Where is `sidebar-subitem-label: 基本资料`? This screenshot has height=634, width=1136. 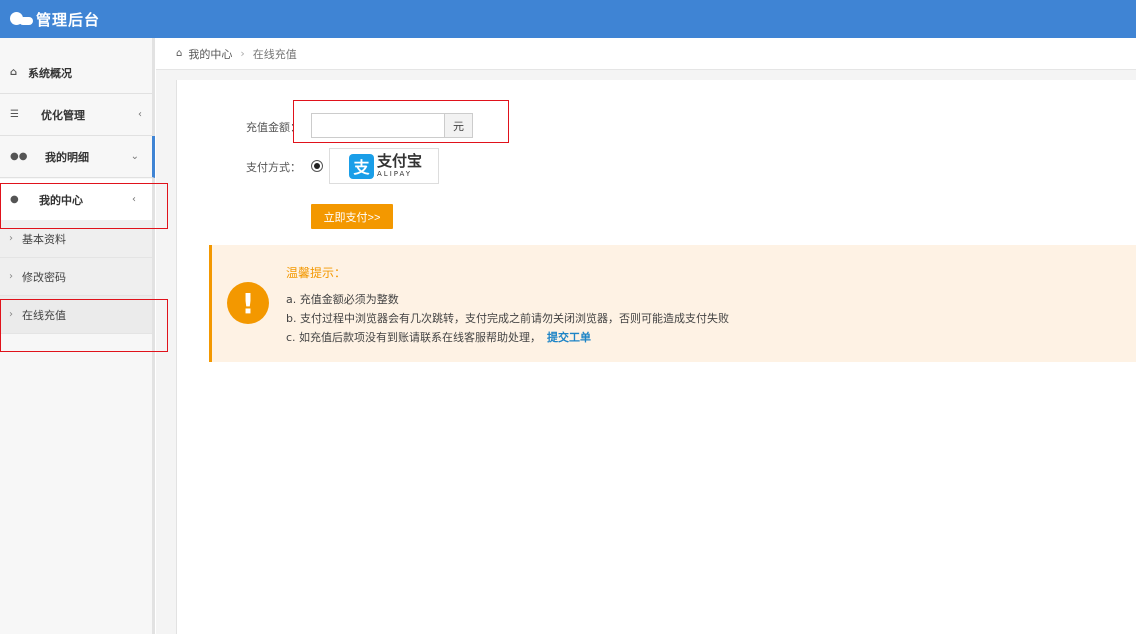 sidebar-subitem-label: 基本资料 is located at coordinates (44, 239).